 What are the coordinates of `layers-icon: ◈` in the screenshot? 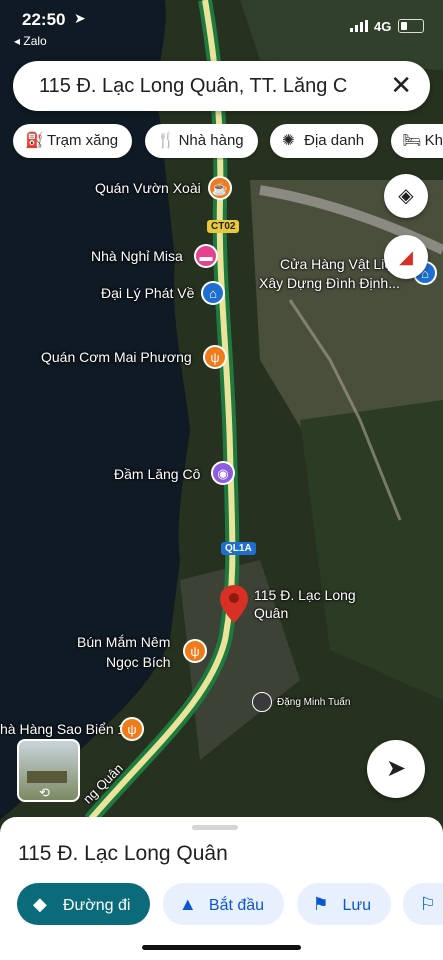 It's located at (406, 196).